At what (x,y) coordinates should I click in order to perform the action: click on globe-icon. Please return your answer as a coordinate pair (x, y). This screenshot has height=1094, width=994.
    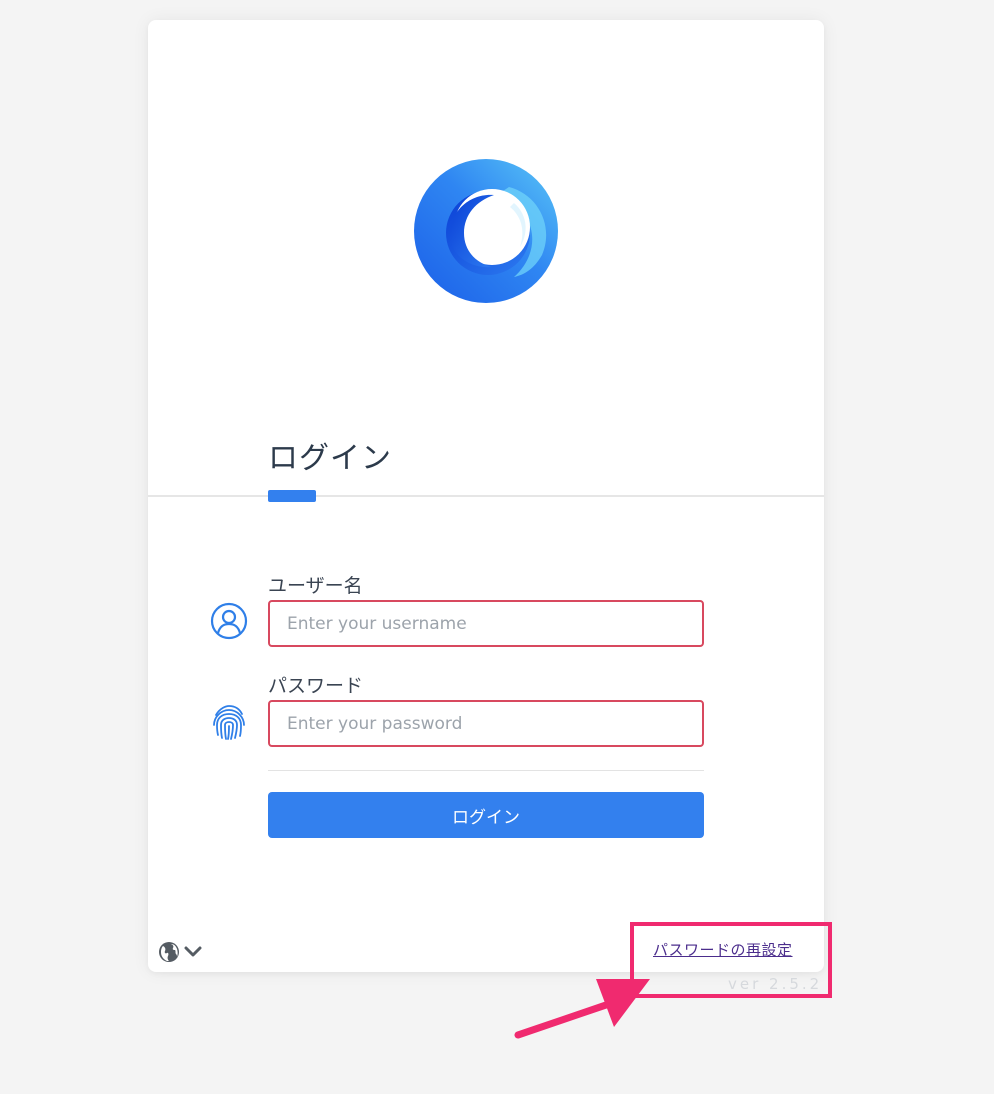
    Looking at the image, I should click on (169, 952).